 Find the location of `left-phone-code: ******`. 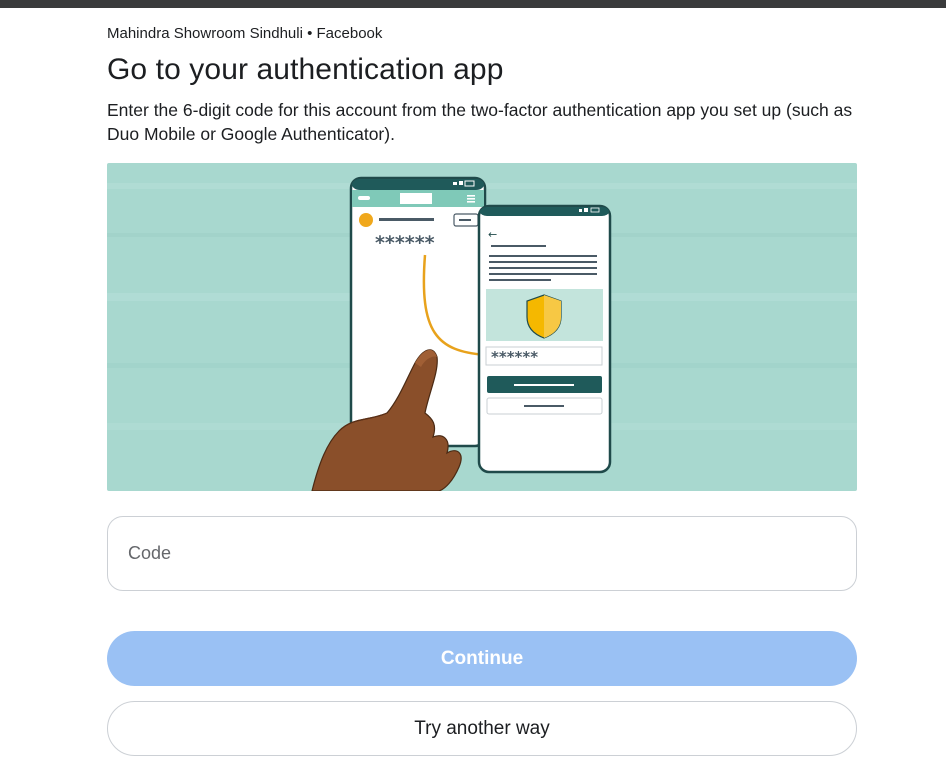

left-phone-code: ****** is located at coordinates (405, 243).